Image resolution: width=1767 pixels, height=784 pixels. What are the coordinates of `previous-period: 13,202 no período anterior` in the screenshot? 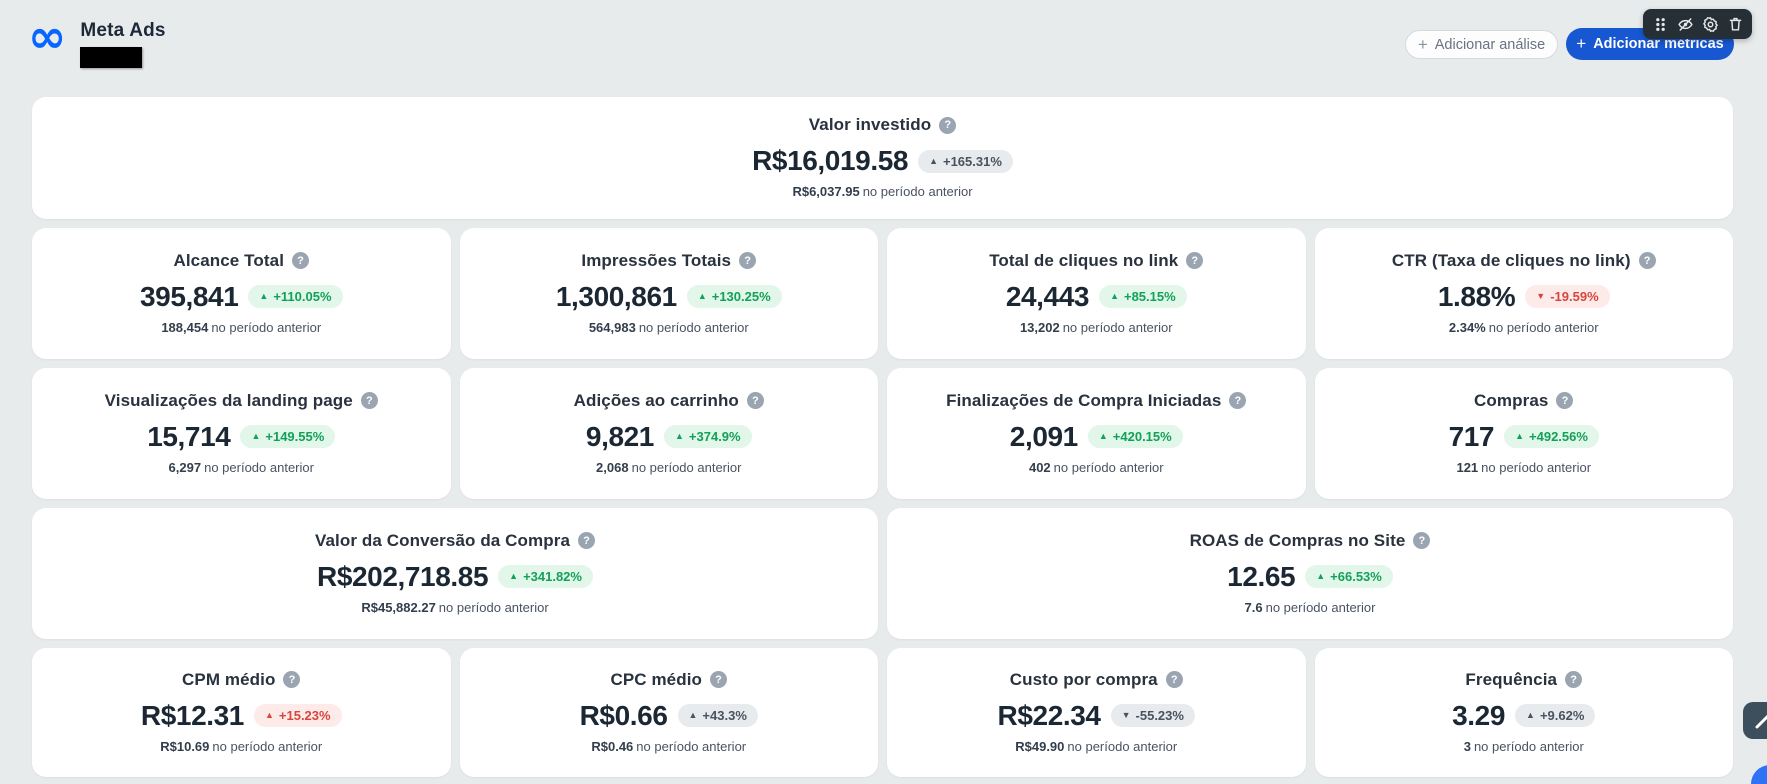 It's located at (1096, 327).